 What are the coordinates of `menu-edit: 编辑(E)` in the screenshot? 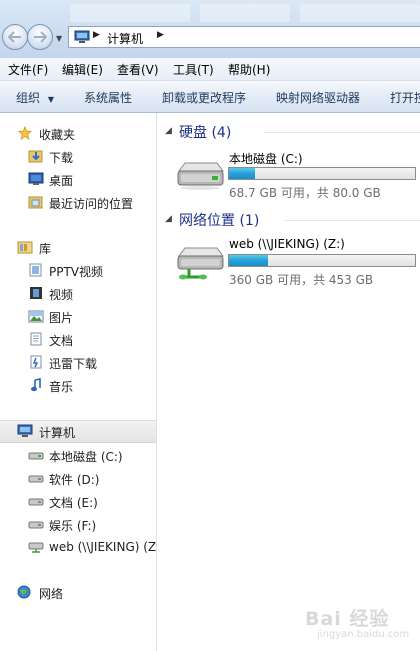 It's located at (82, 69).